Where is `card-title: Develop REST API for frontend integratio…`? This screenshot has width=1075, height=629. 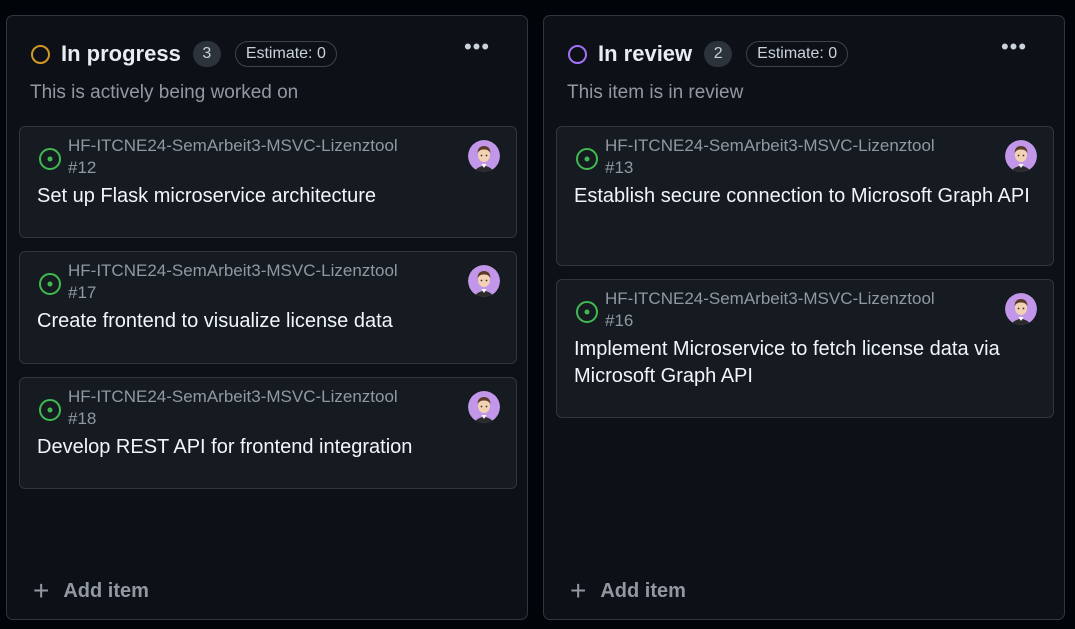 card-title: Develop REST API for frontend integratio… is located at coordinates (265, 447).